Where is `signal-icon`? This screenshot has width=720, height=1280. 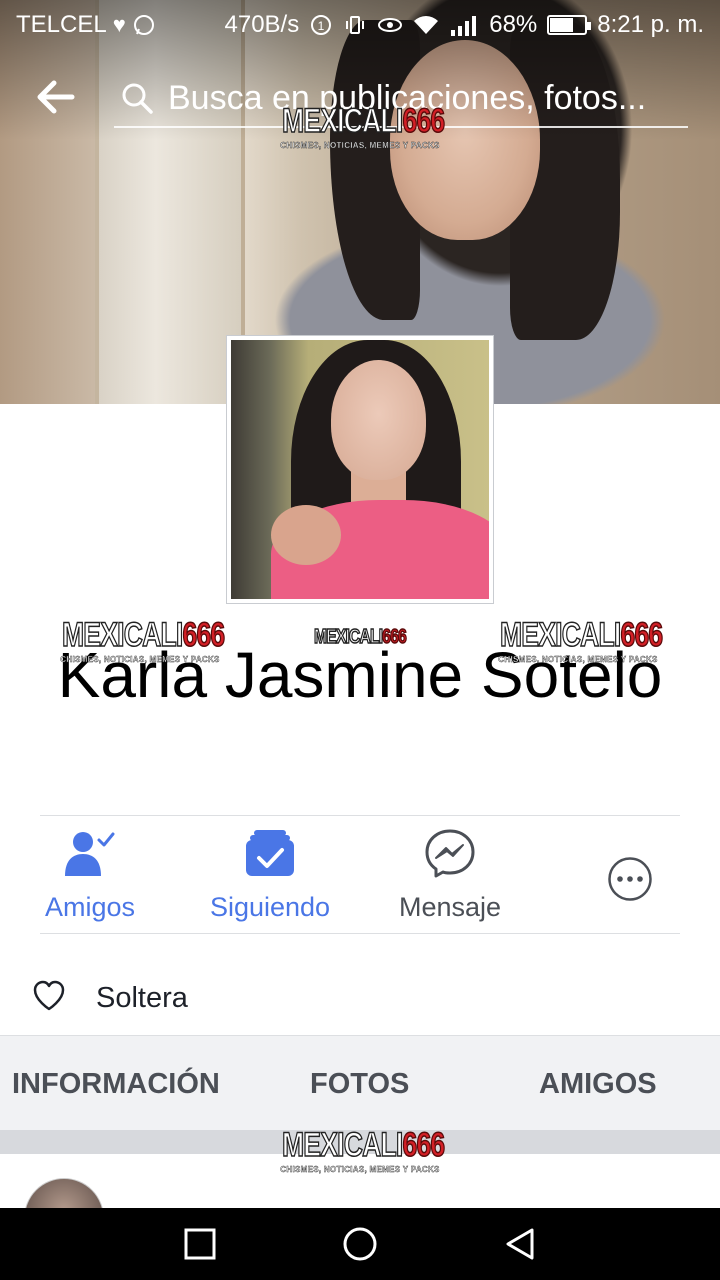 signal-icon is located at coordinates (464, 26).